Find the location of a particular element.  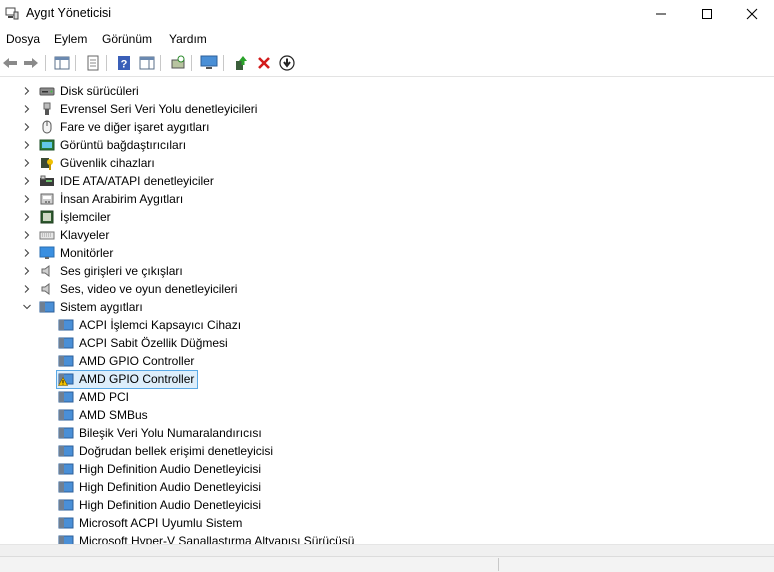

ide-controller-icon is located at coordinates (47, 180).